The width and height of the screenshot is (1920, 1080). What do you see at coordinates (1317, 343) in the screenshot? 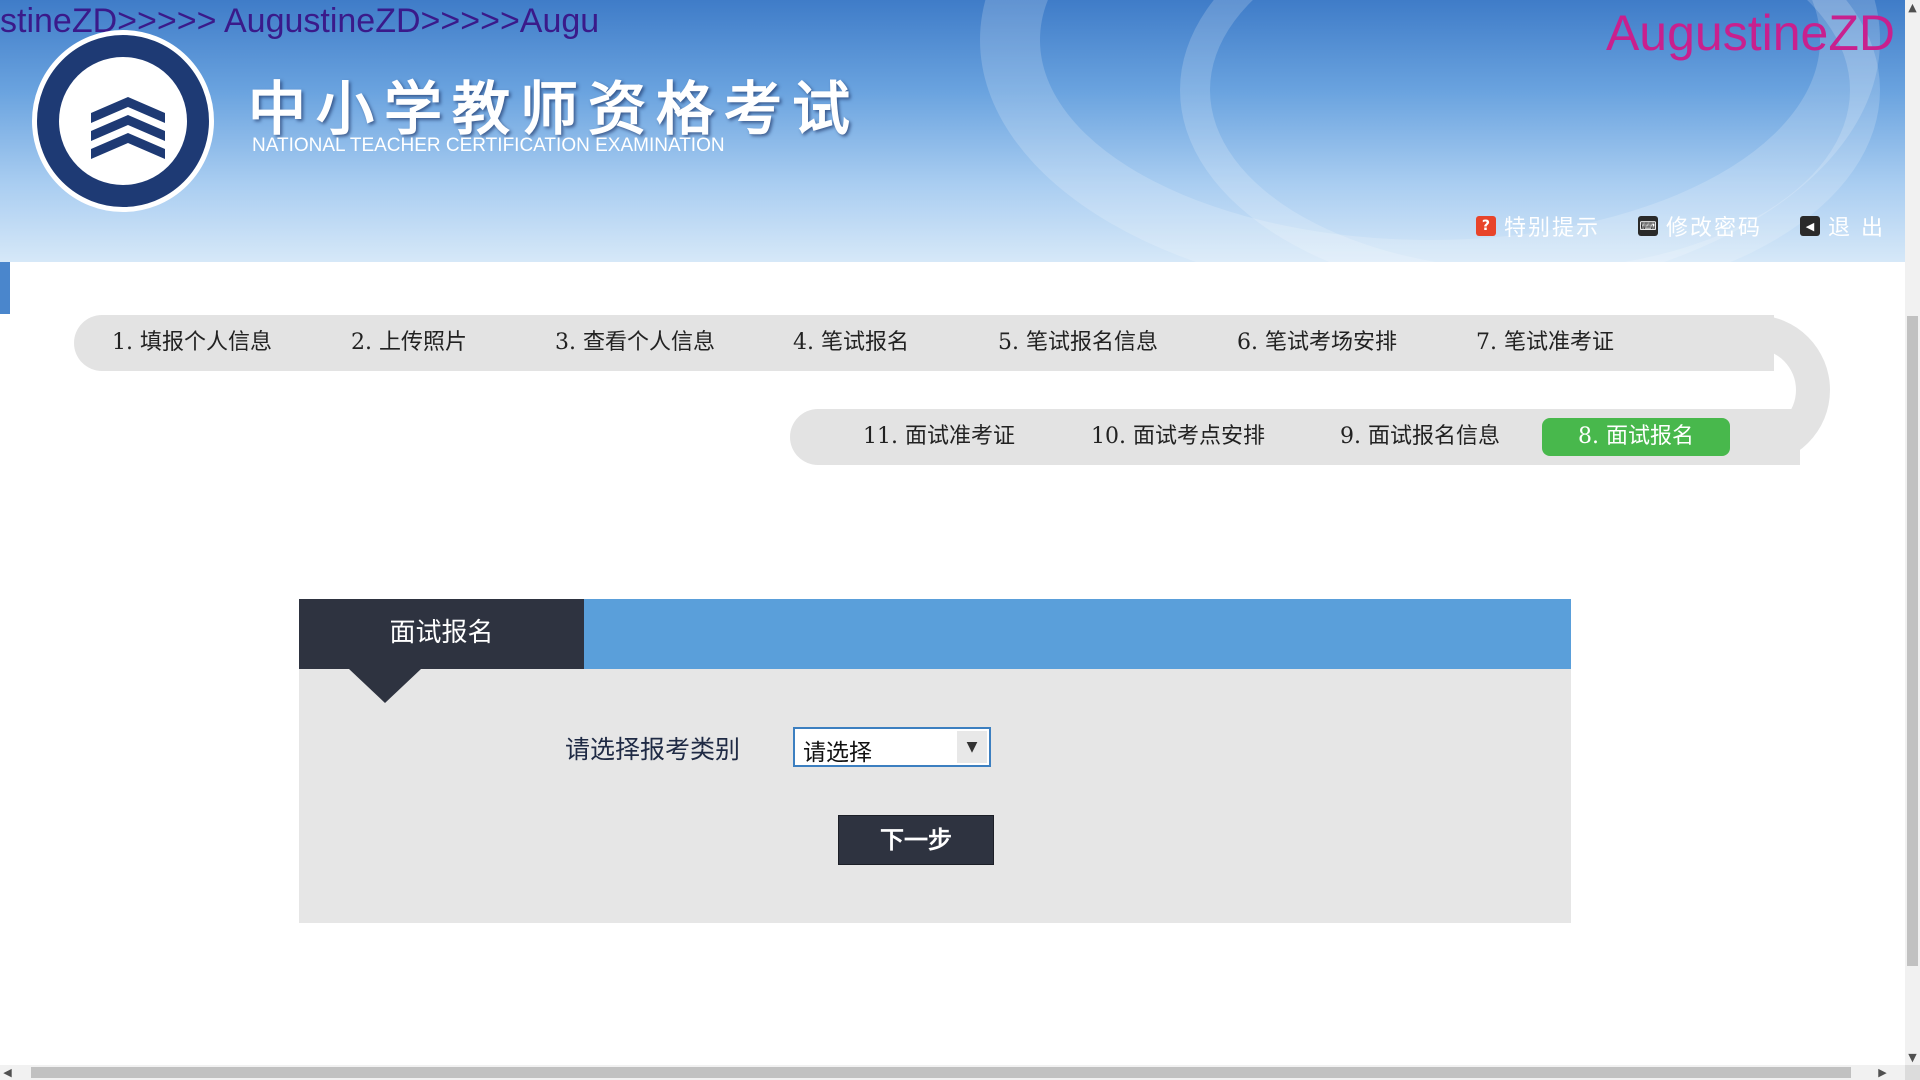
I see `step-6-written-exam-arrangement: 6. 笔试考场安排` at bounding box center [1317, 343].